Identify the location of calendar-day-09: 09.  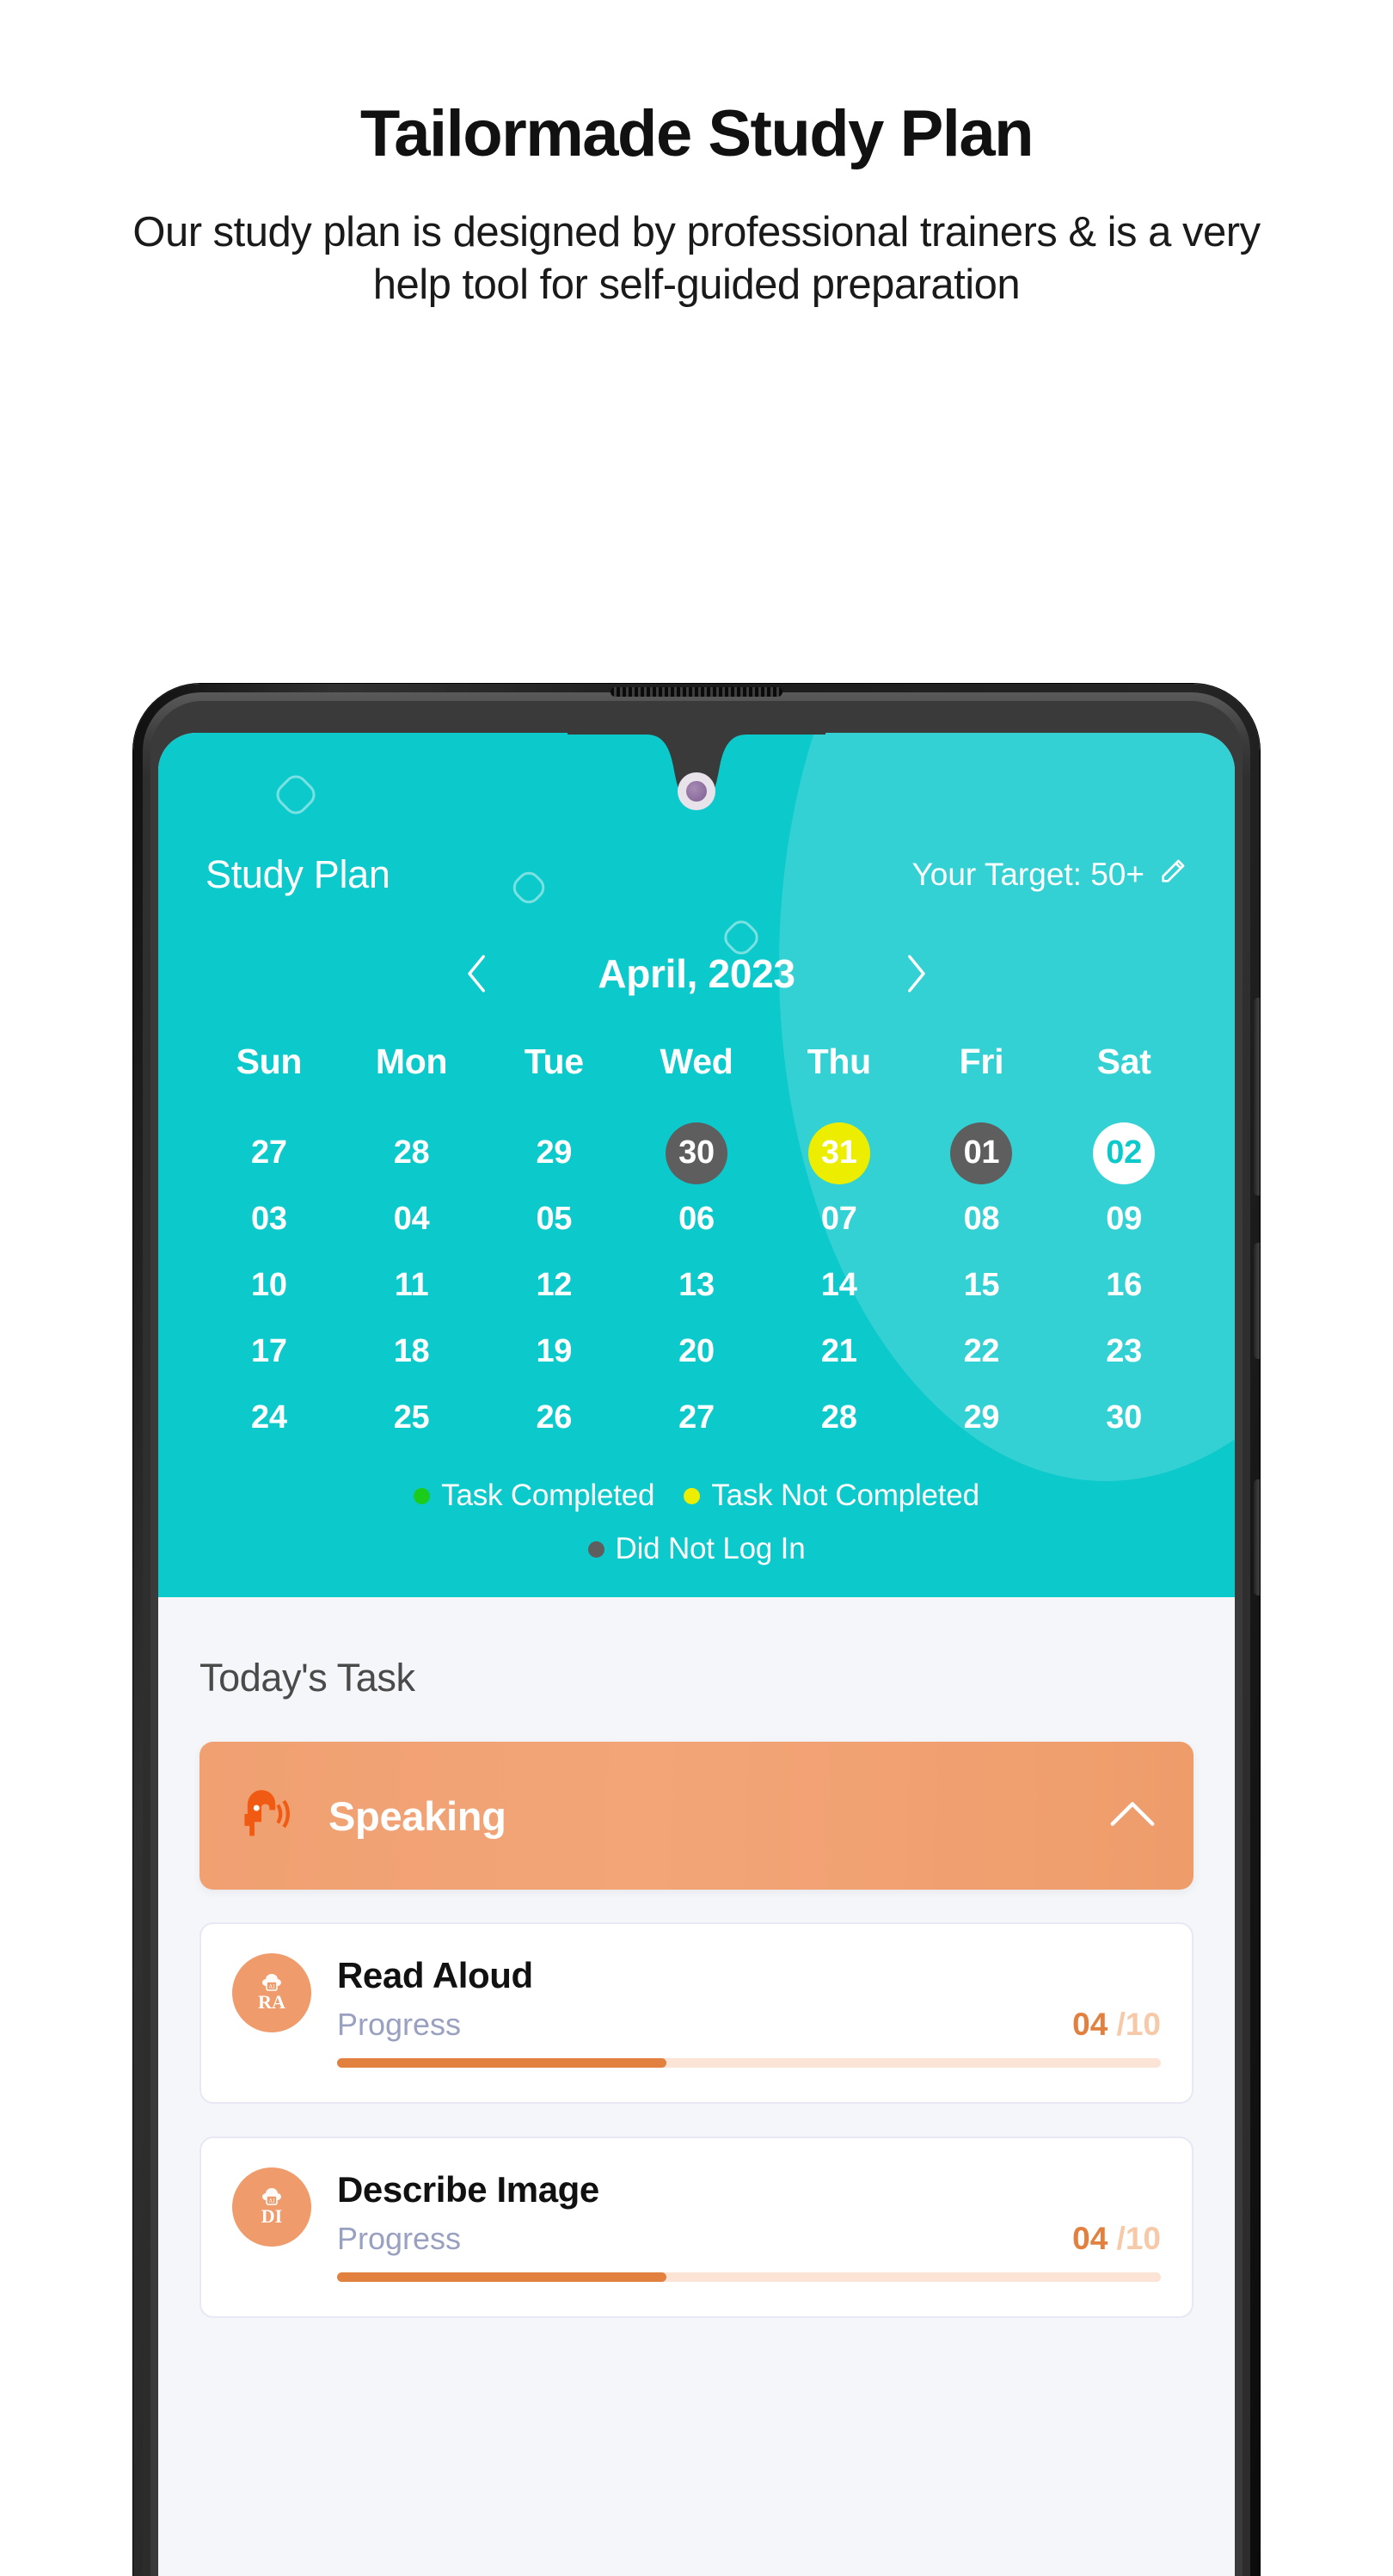
(1123, 1219).